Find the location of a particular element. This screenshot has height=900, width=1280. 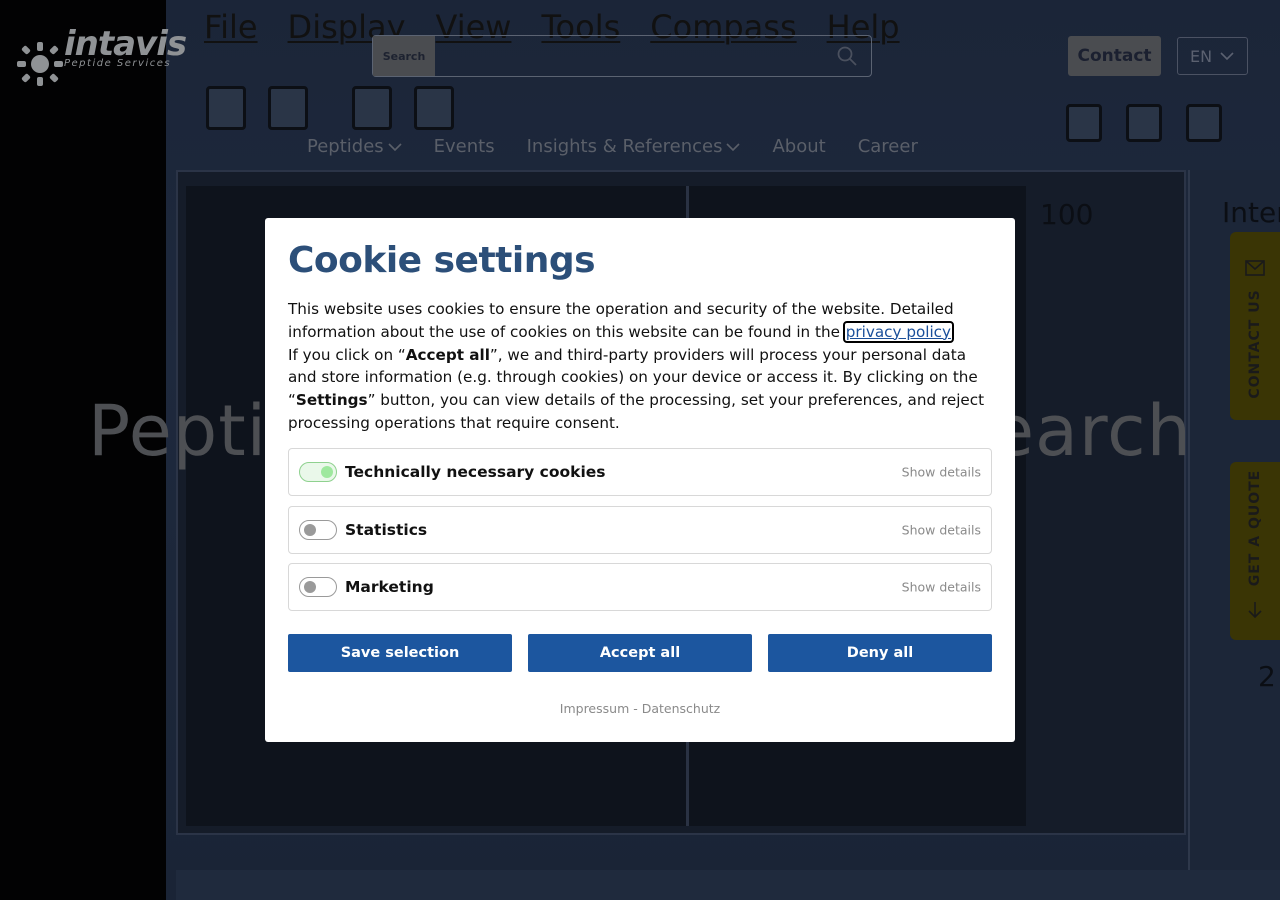

bg-menu-file: File is located at coordinates (231, 27).